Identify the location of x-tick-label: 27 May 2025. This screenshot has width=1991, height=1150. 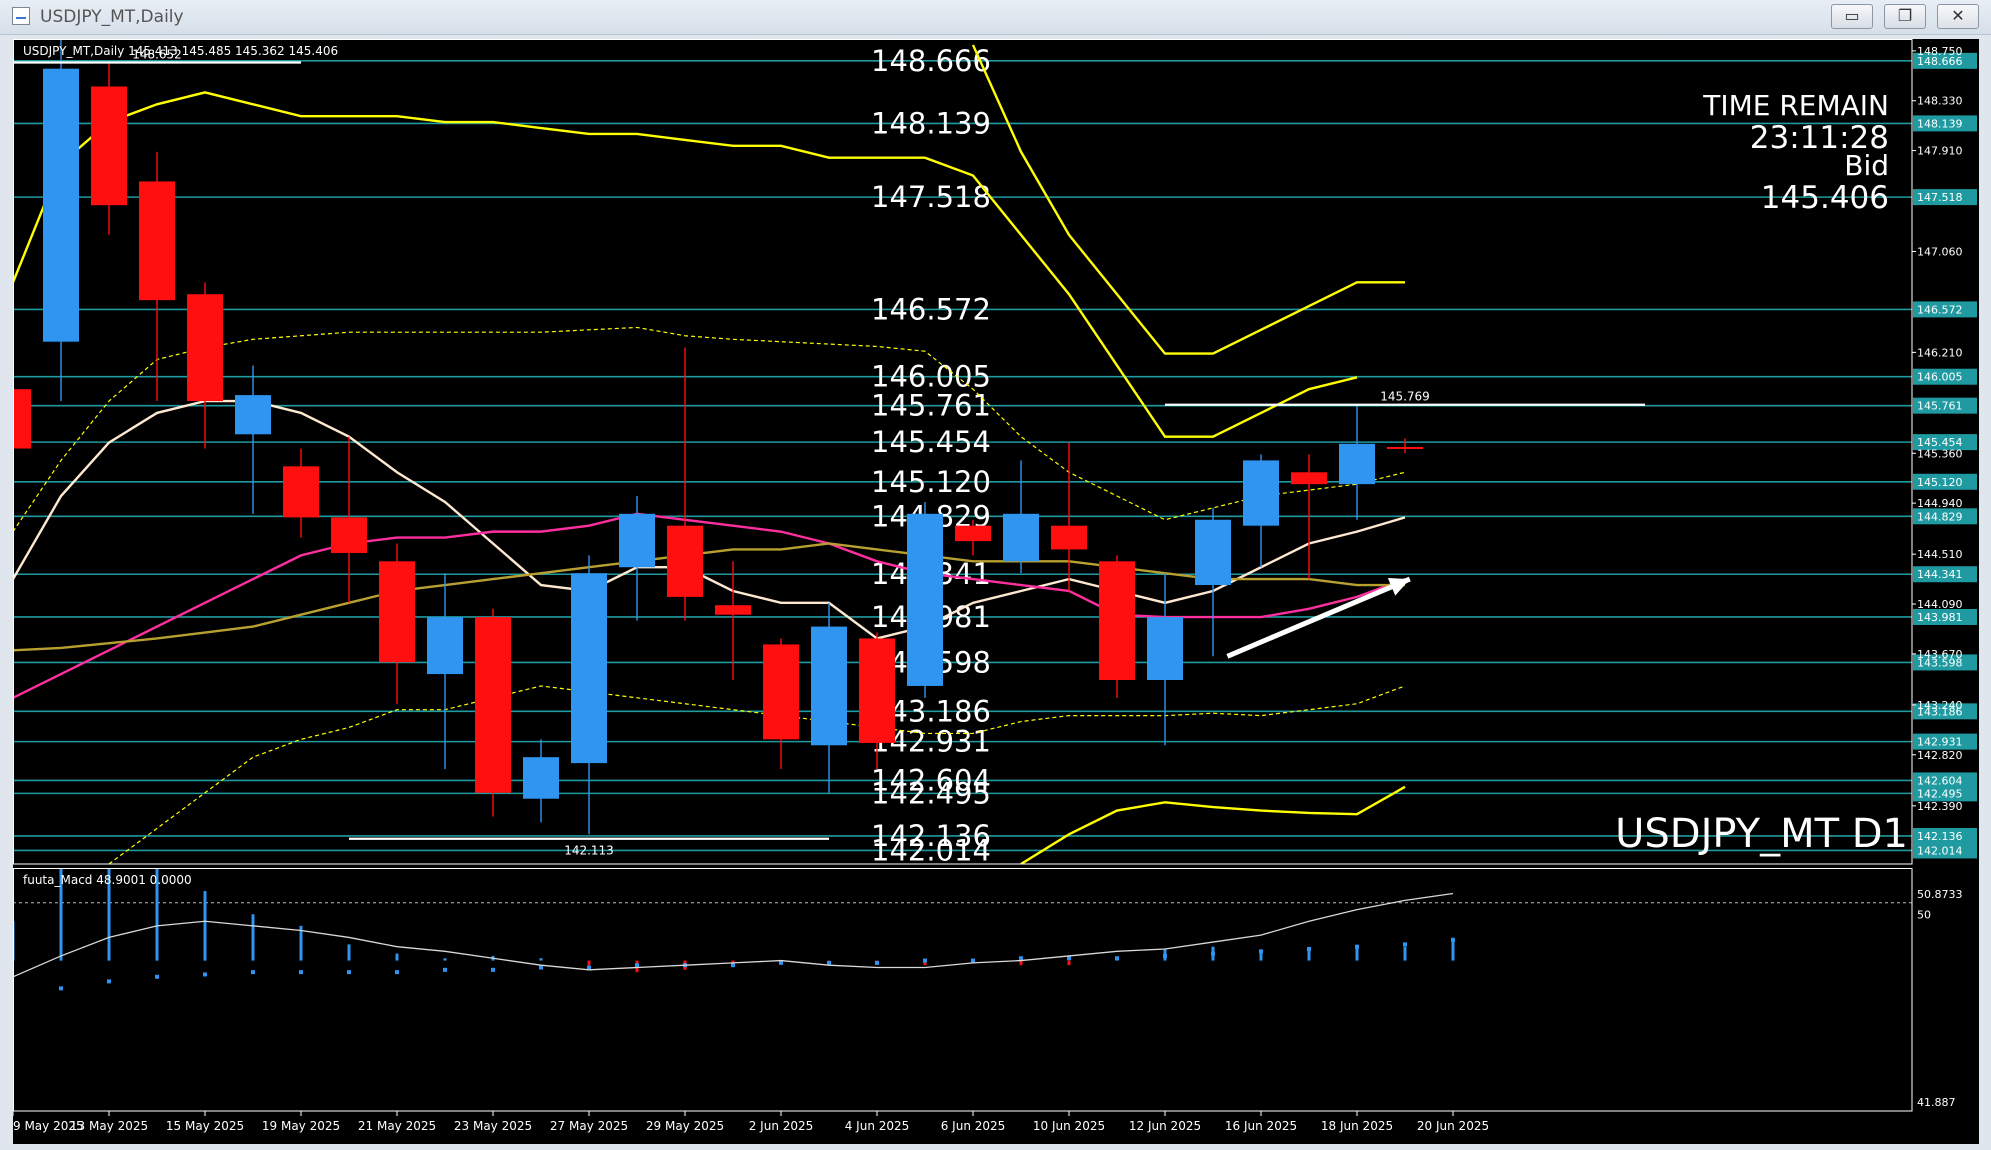
(589, 1126).